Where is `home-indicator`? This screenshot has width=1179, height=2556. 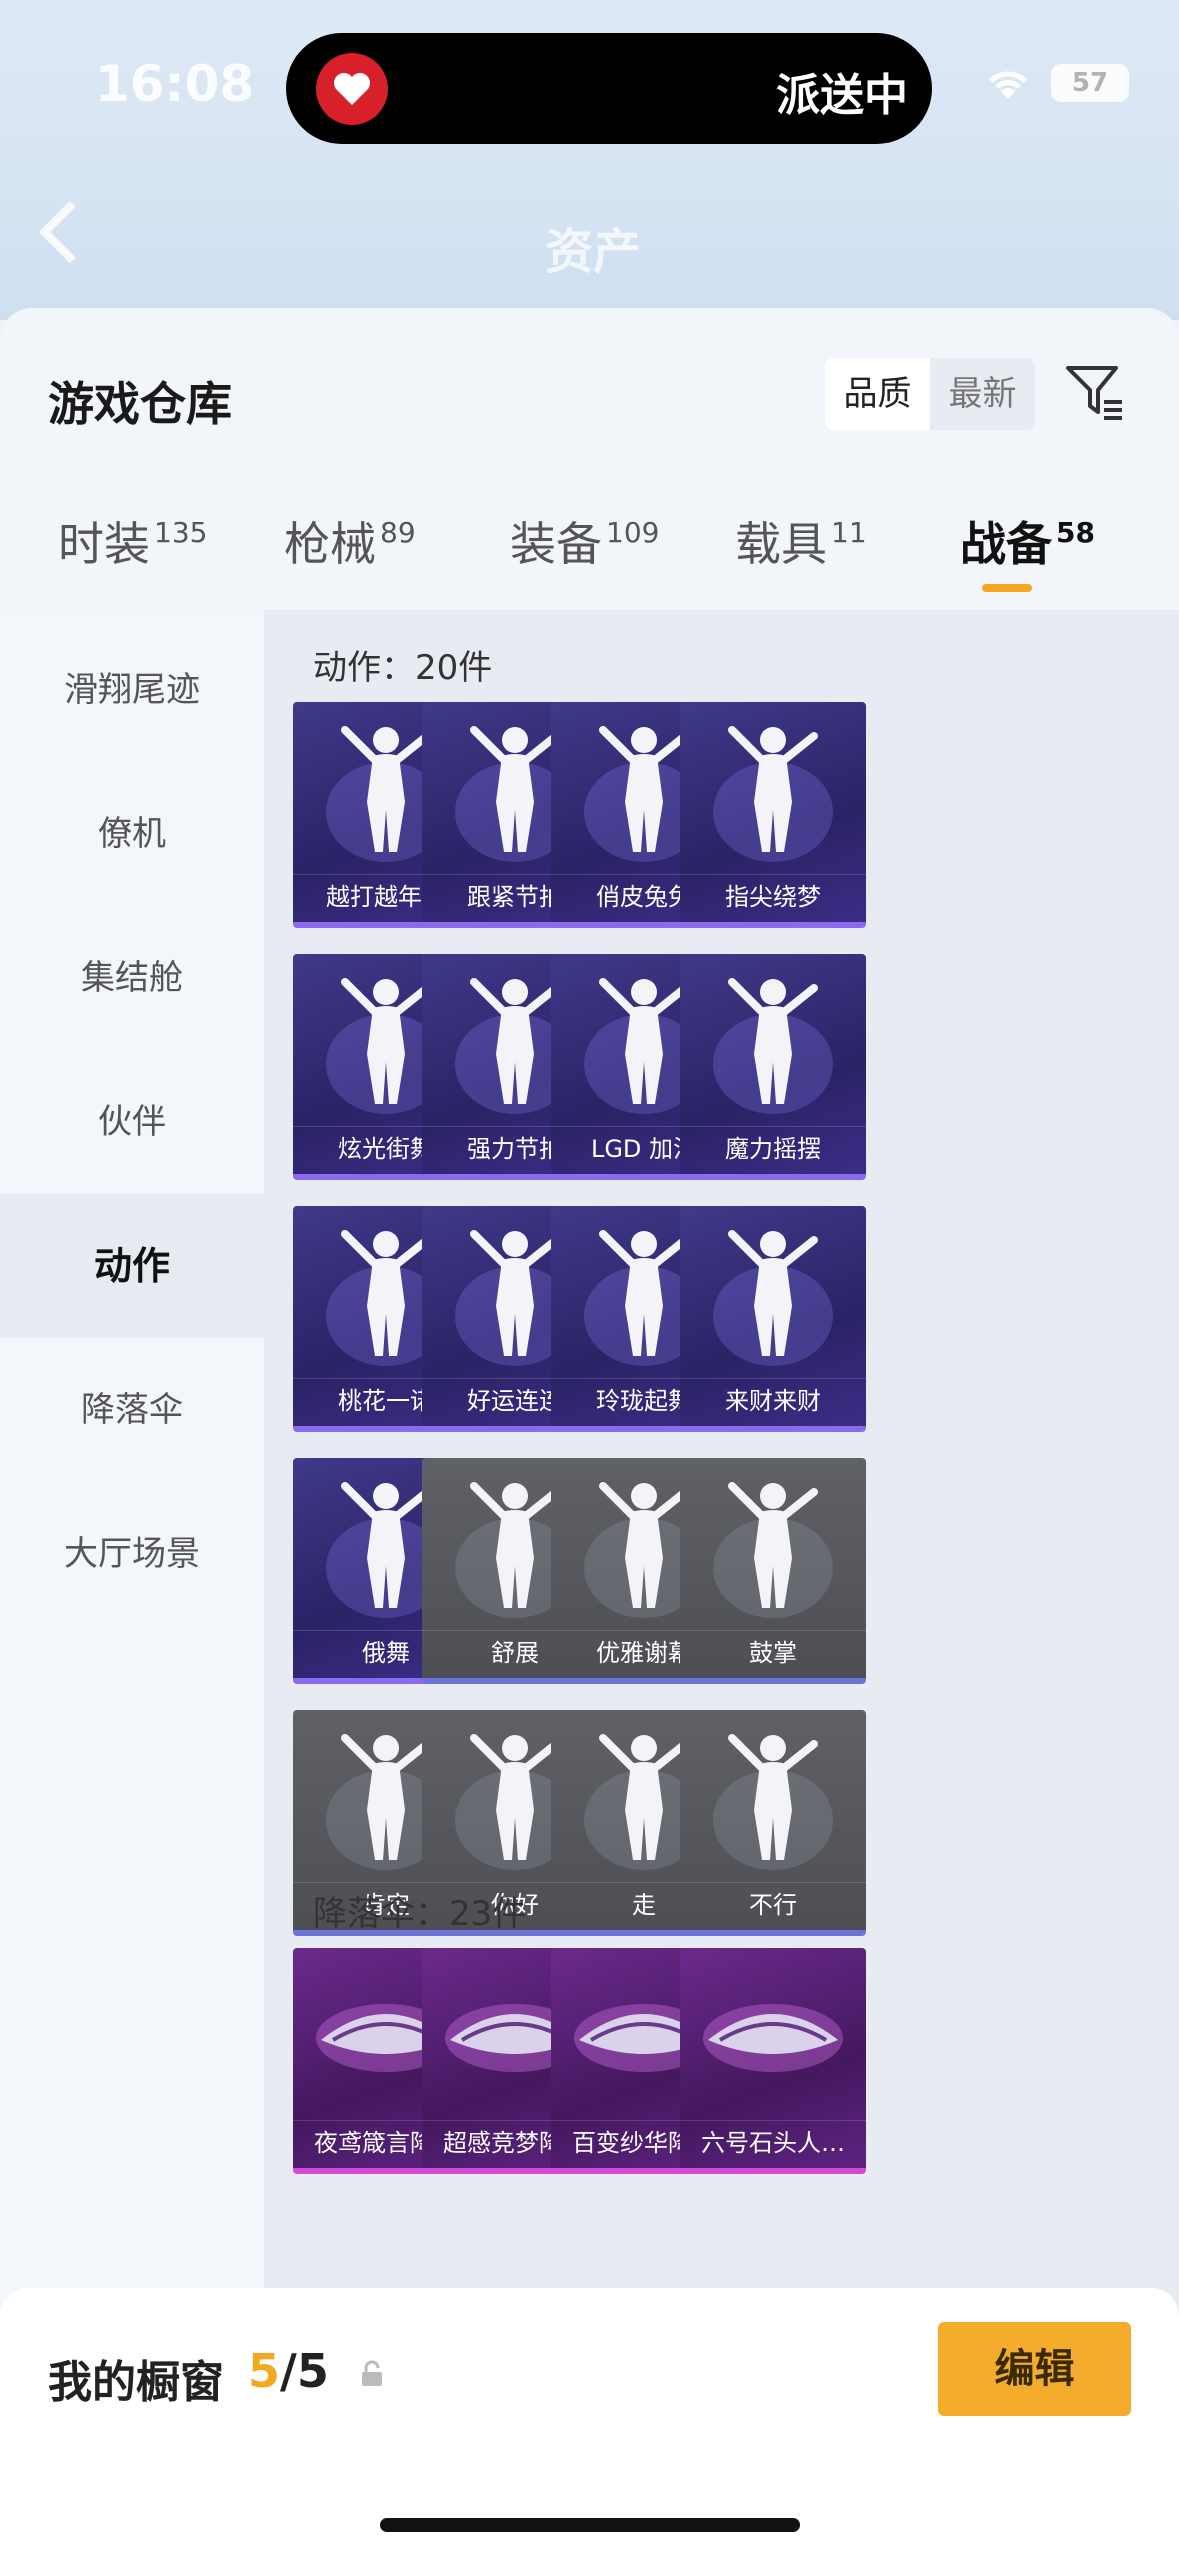 home-indicator is located at coordinates (590, 2525).